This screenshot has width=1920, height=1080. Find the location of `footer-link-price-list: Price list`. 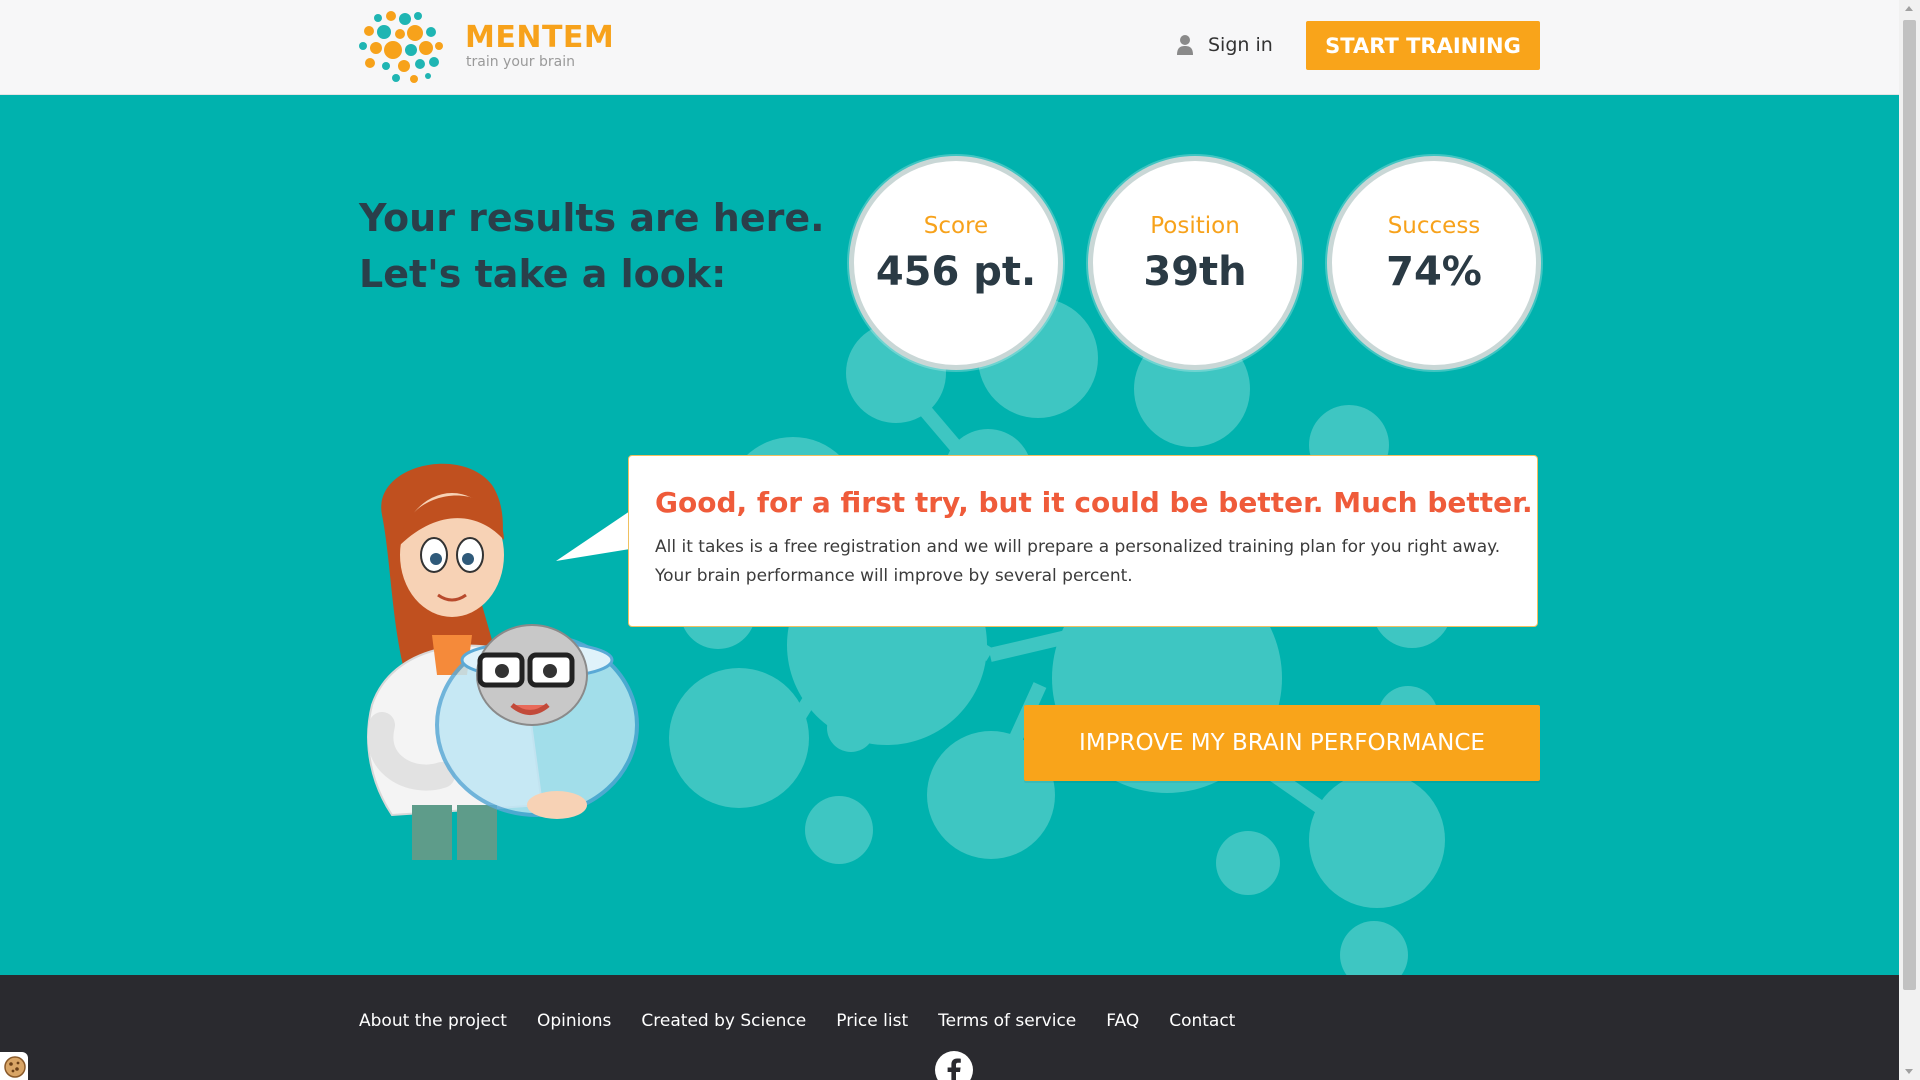

footer-link-price-list: Price list is located at coordinates (872, 1021).